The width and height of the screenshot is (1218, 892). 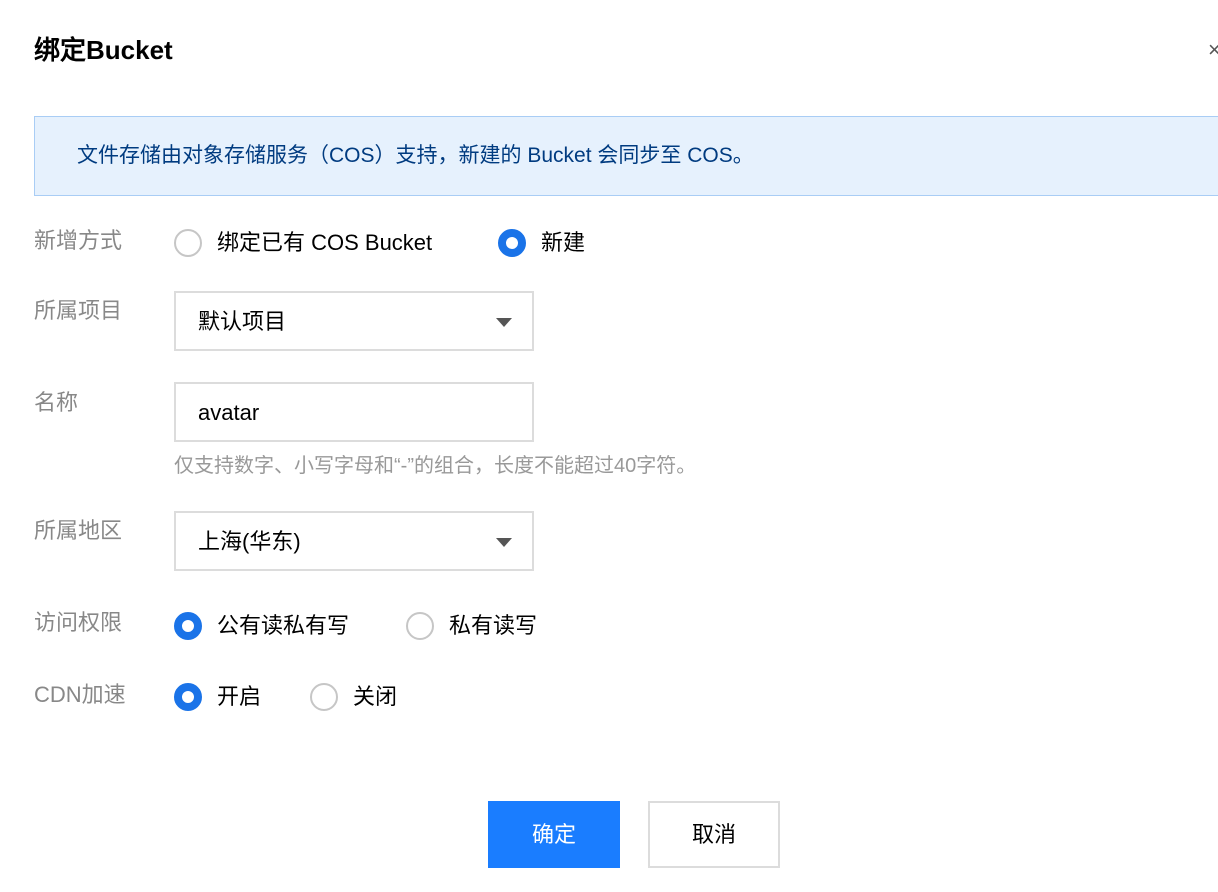 I want to click on info-banner: 文件存储由对象存储服务（COS）支持，新建的 Bucket 会同步至 COS。, so click(x=626, y=156).